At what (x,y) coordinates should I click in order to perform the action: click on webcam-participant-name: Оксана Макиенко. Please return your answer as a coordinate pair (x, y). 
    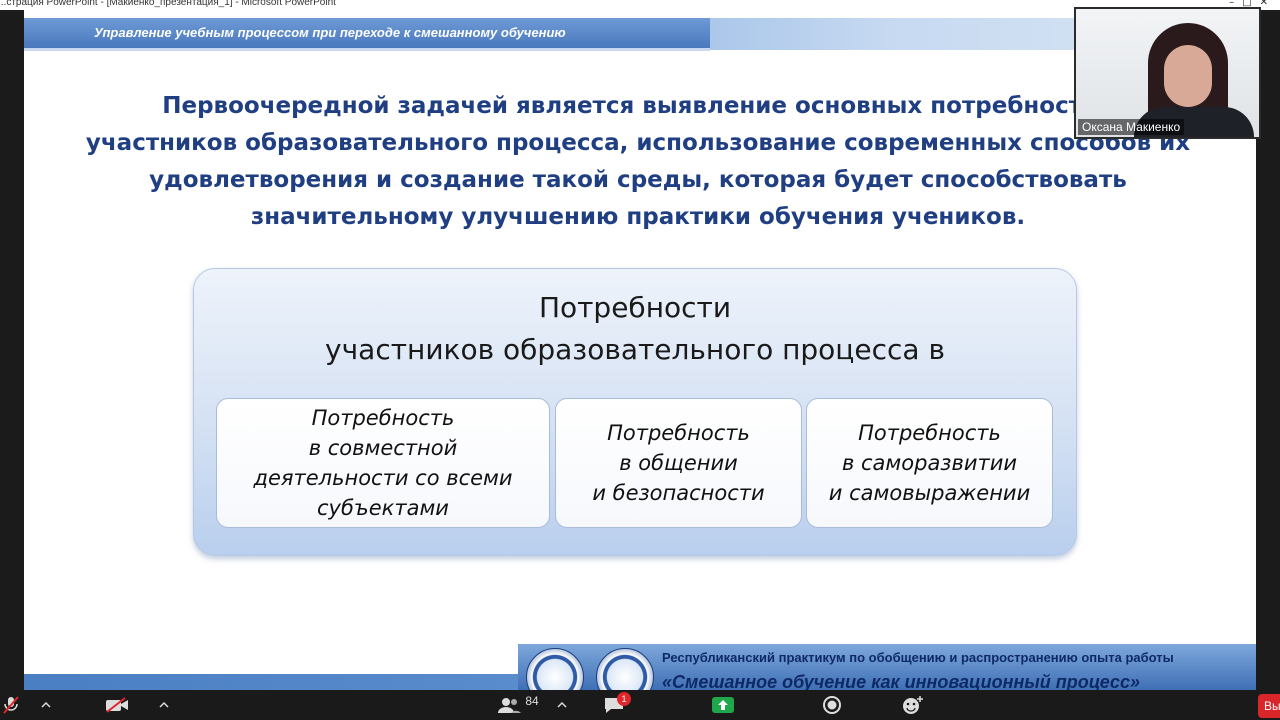
    Looking at the image, I should click on (1131, 127).